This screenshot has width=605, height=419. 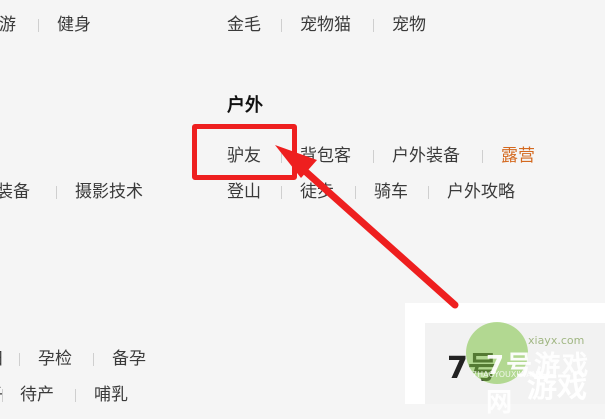 What do you see at coordinates (15, 192) in the screenshot?
I see `tag-equipment: 装备` at bounding box center [15, 192].